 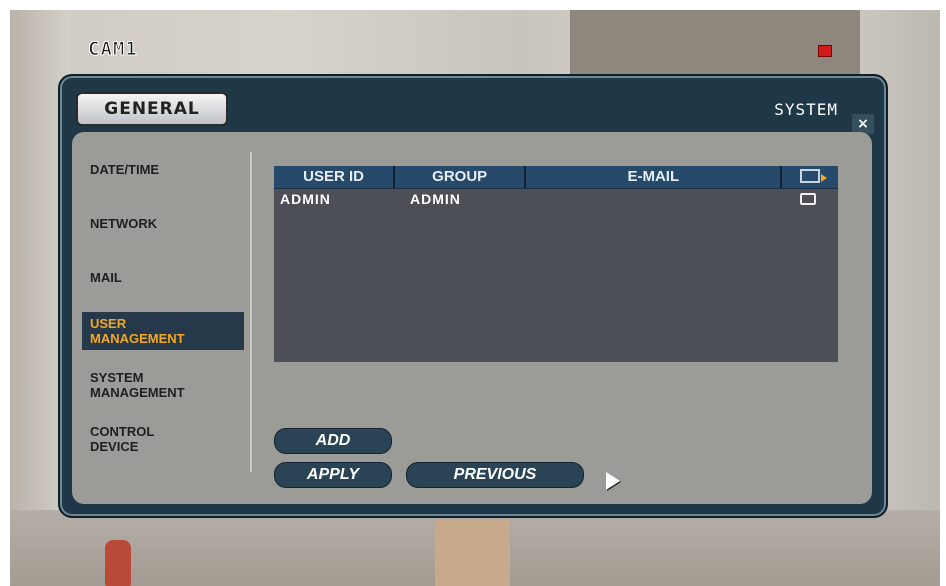 What do you see at coordinates (652, 199) in the screenshot?
I see `cell-email` at bounding box center [652, 199].